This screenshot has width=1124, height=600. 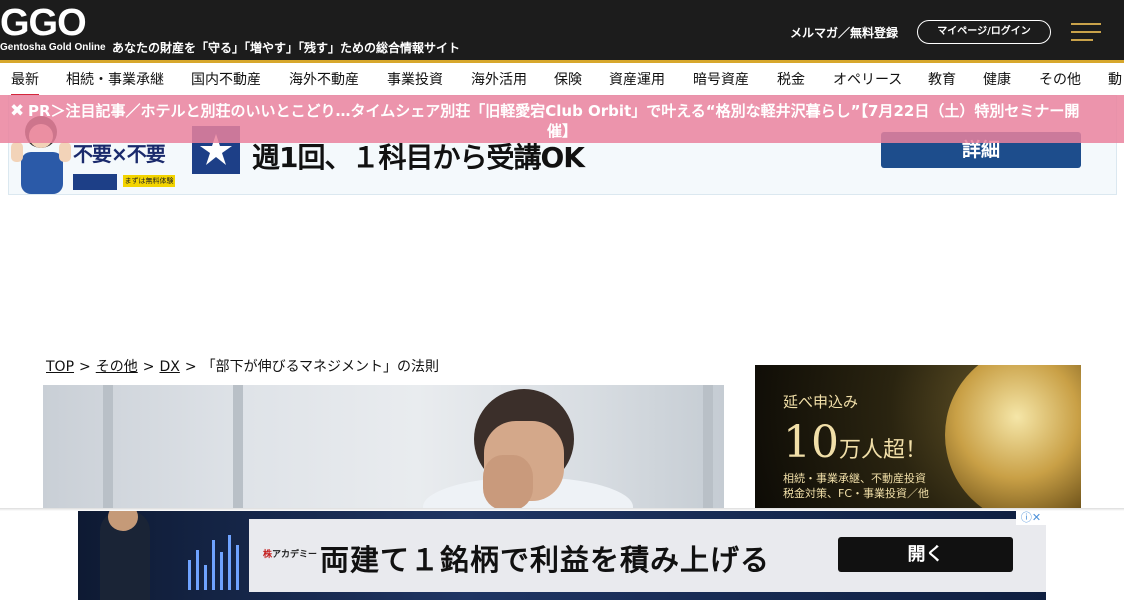 What do you see at coordinates (499, 79) in the screenshot?
I see `nav-item-overseas-use: 海外活用` at bounding box center [499, 79].